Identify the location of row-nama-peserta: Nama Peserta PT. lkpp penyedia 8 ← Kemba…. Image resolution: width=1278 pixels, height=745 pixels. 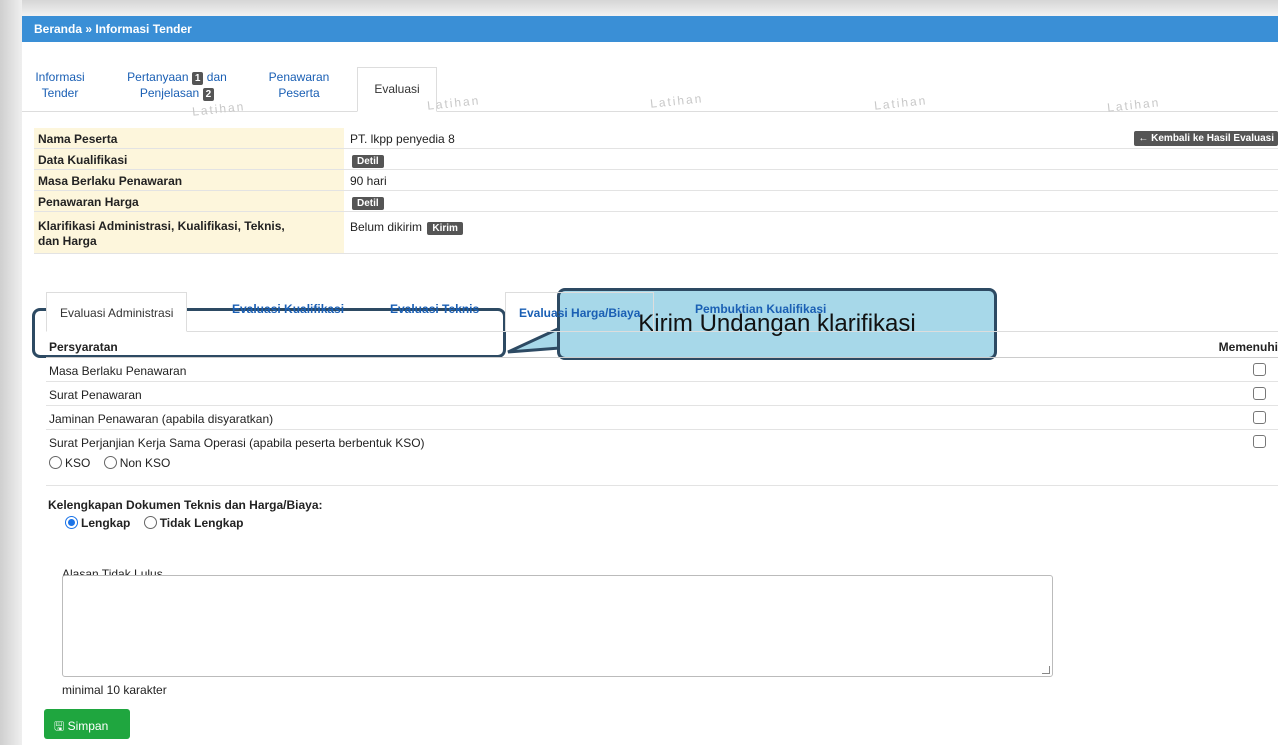
(656, 138).